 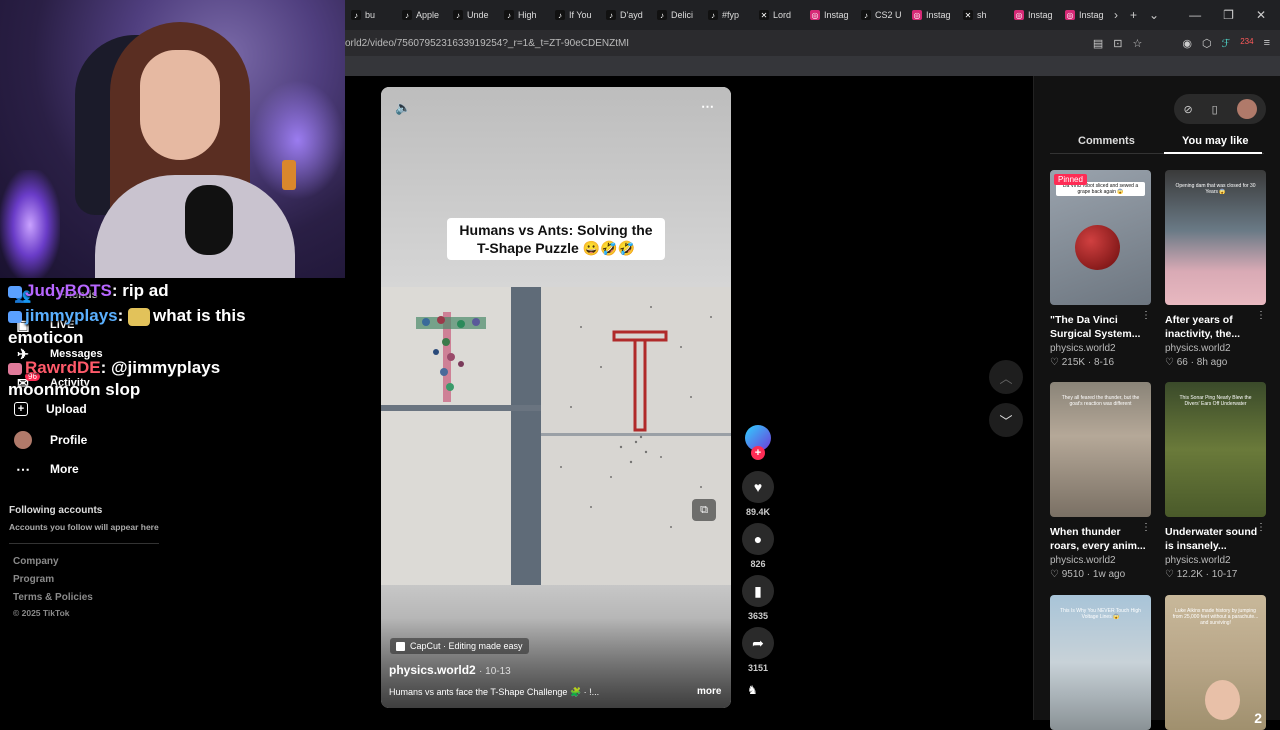 What do you see at coordinates (1088, 574) in the screenshot?
I see `card-stats: ♡ 9510 · 1w ago` at bounding box center [1088, 574].